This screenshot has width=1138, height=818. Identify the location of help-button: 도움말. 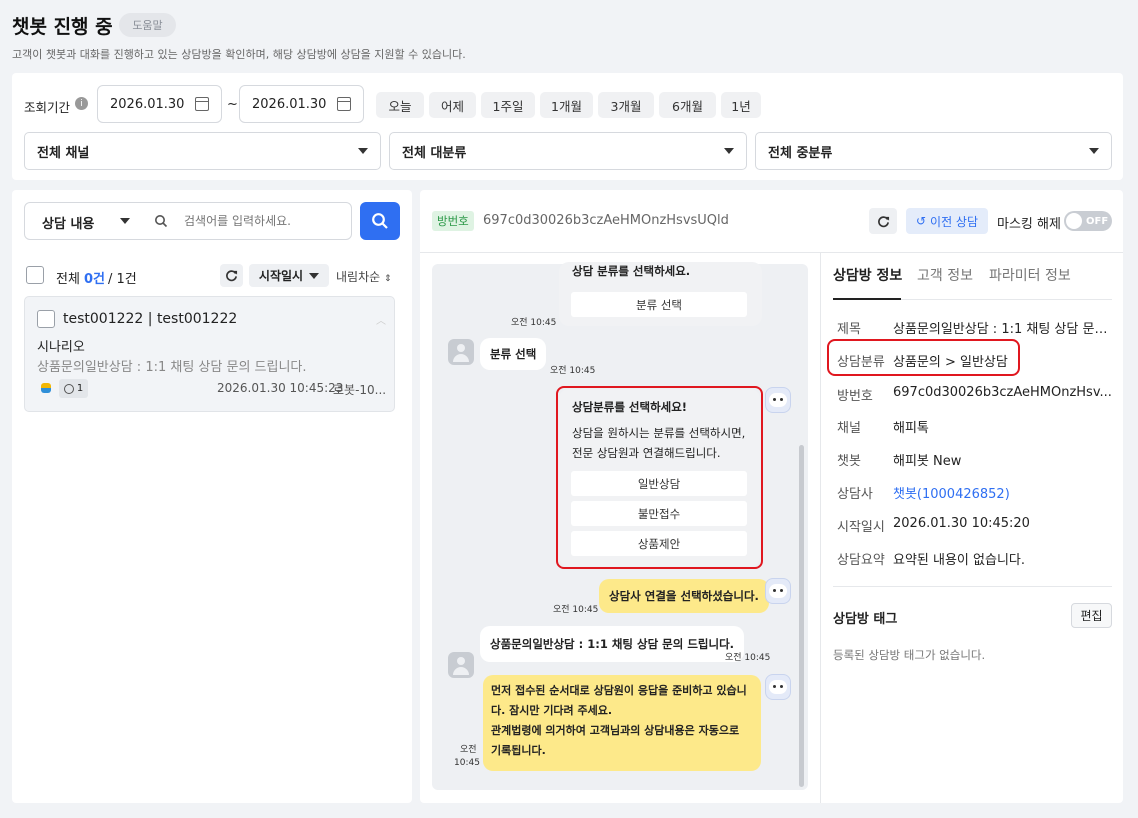
(147, 25).